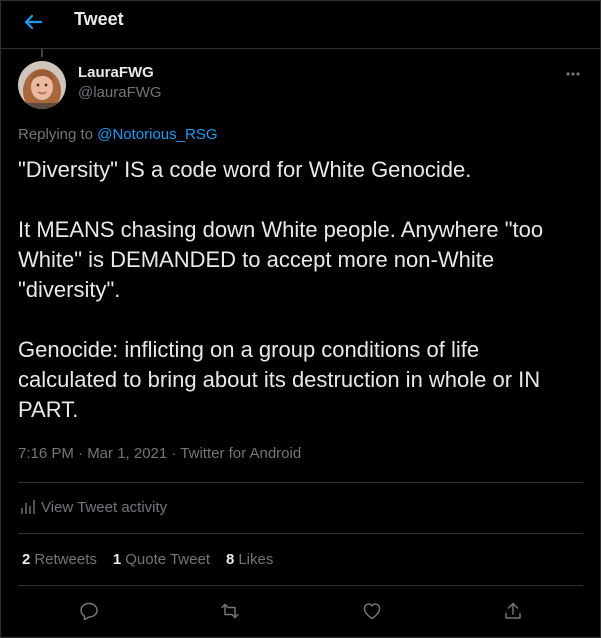 This screenshot has height=638, width=601. Describe the element at coordinates (513, 611) in the screenshot. I see `share-icon` at that location.